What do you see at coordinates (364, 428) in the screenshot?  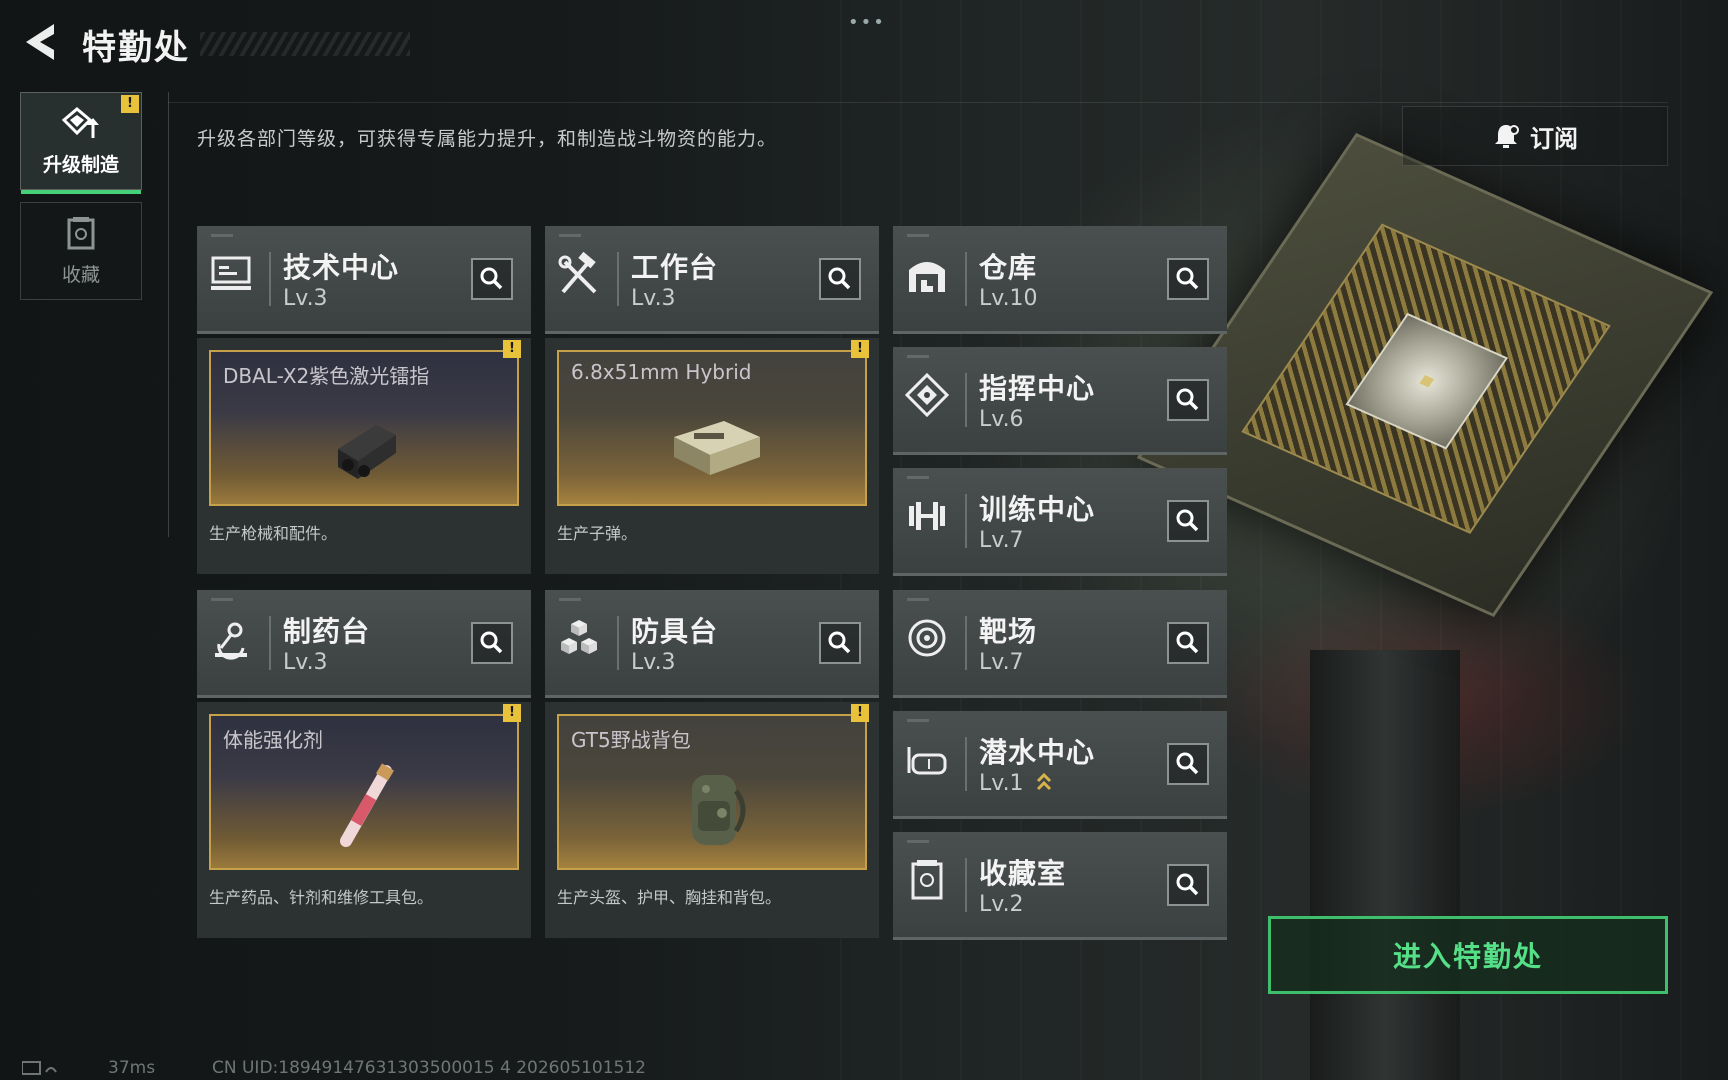 I see `craft-item-box: DBAL-X2紫色激光镭指` at bounding box center [364, 428].